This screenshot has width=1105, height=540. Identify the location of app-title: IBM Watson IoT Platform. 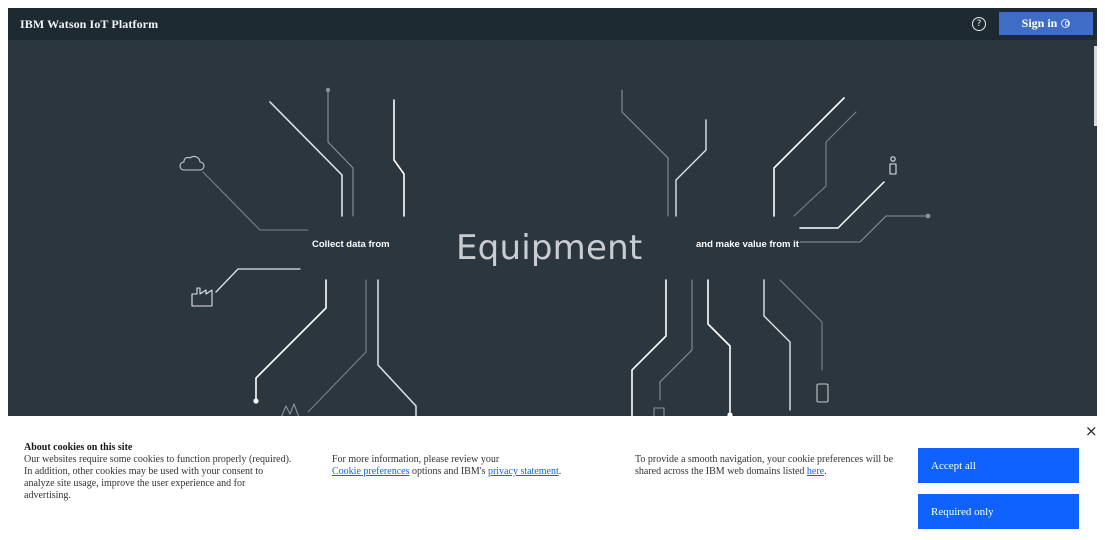
(89, 24).